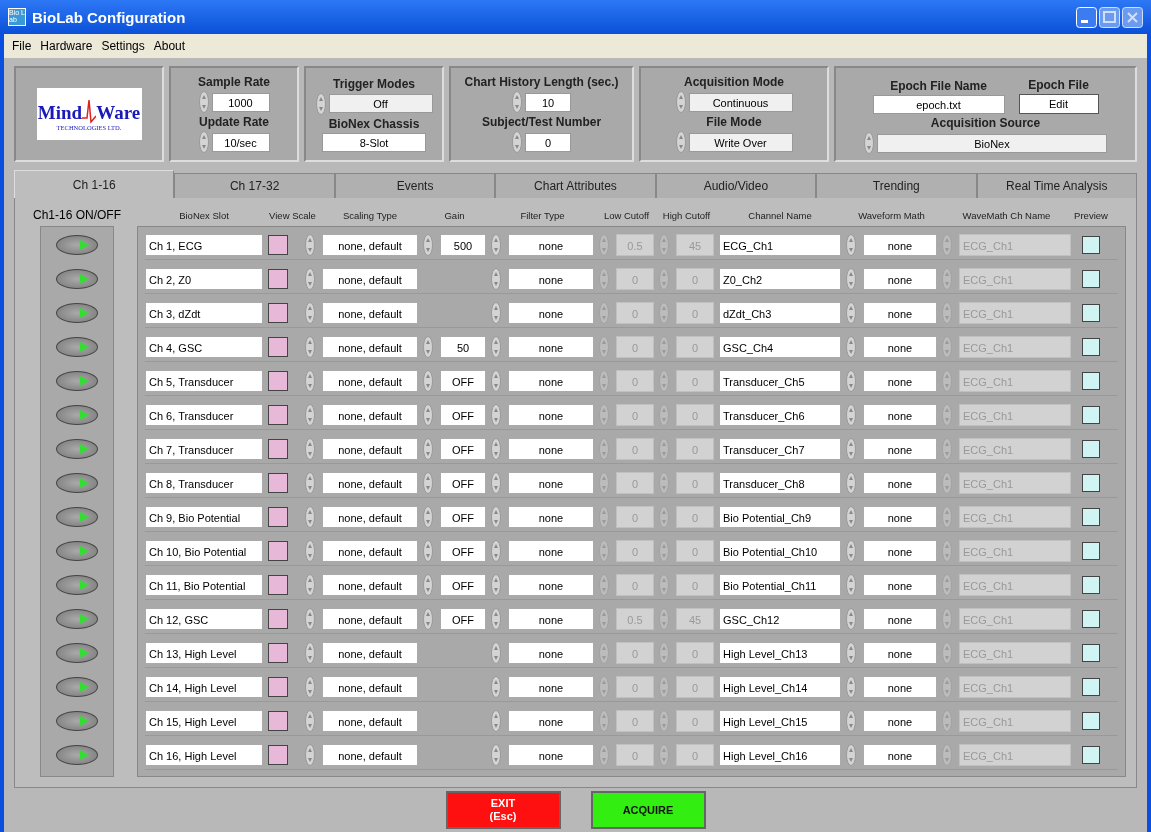 This screenshot has height=832, width=1151. Describe the element at coordinates (780, 653) in the screenshot. I see `channel-name-field: High Level_Ch13` at that location.